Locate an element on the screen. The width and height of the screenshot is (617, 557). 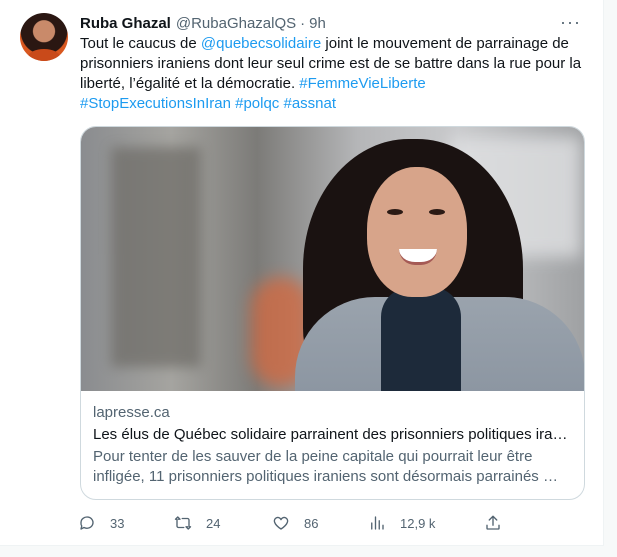
author-handle: @RubaGhazalQS is located at coordinates (236, 23).